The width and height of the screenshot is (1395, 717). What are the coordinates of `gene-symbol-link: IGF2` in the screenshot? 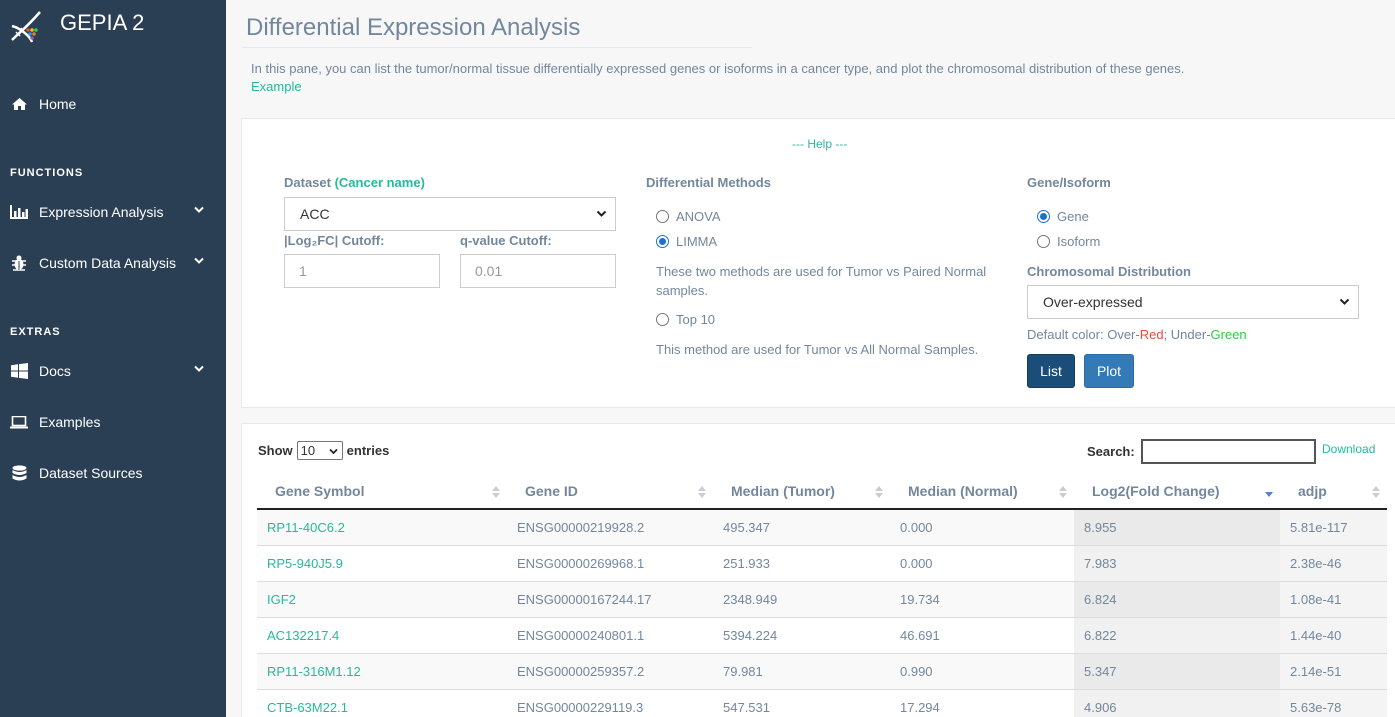 It's located at (382, 598).